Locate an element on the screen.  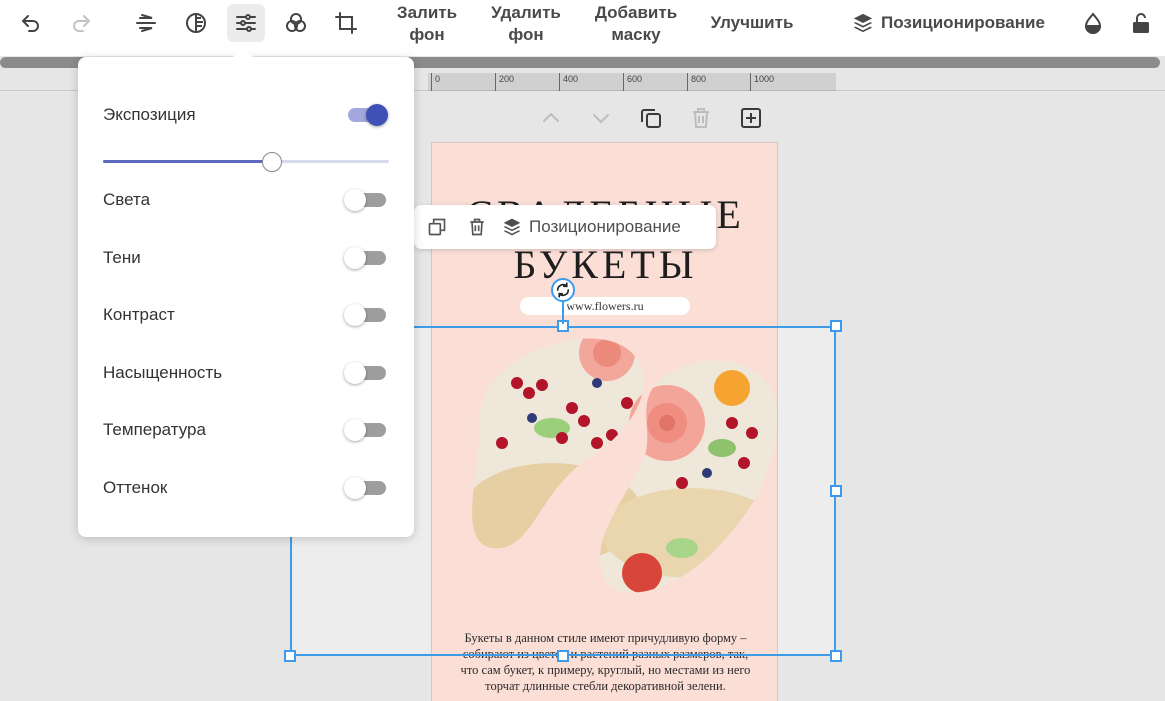
enhance-button: Улучшить is located at coordinates (752, 23).